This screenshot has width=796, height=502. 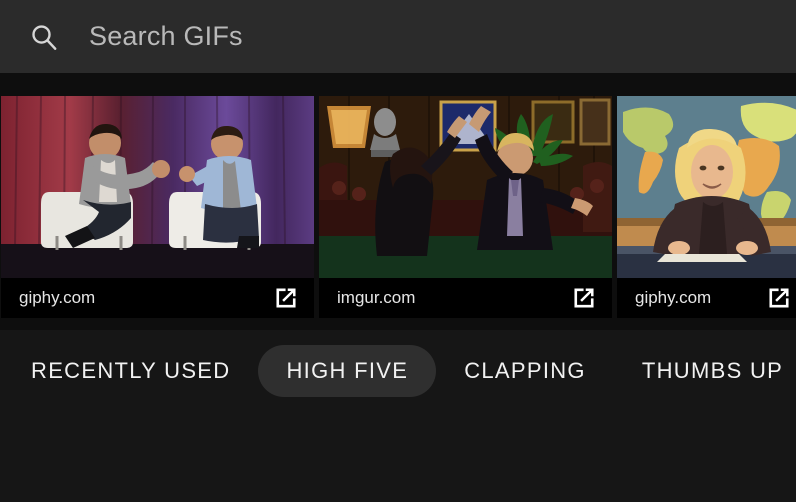 What do you see at coordinates (525, 371) in the screenshot?
I see `category-chip-clapping: CLAPPING` at bounding box center [525, 371].